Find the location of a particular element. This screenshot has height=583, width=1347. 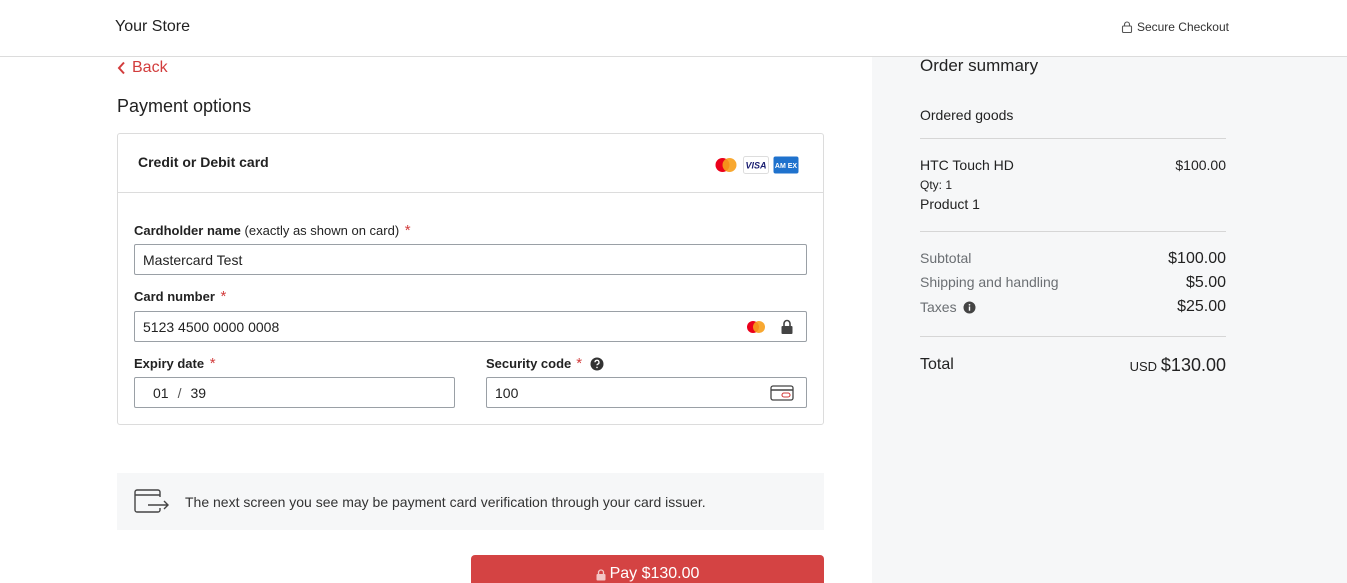

cardholder-hint: (exactly as shown on card) is located at coordinates (322, 230).